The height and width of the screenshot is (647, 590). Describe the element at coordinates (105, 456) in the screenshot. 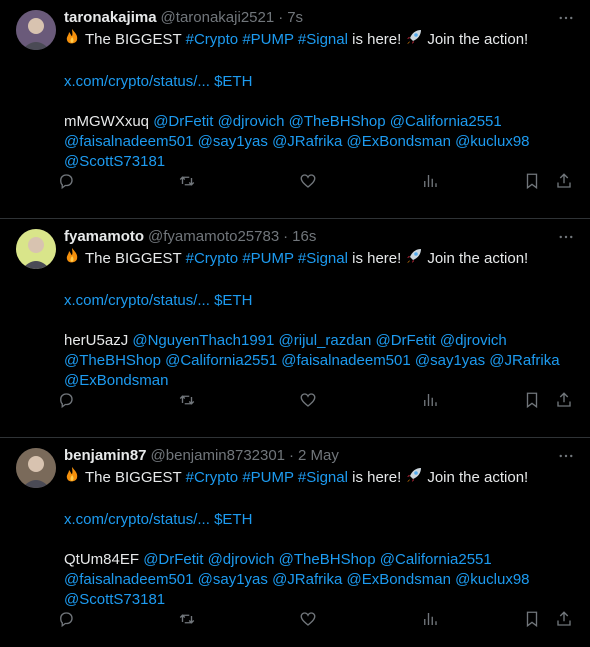

I see `display-name: benjamin87` at that location.